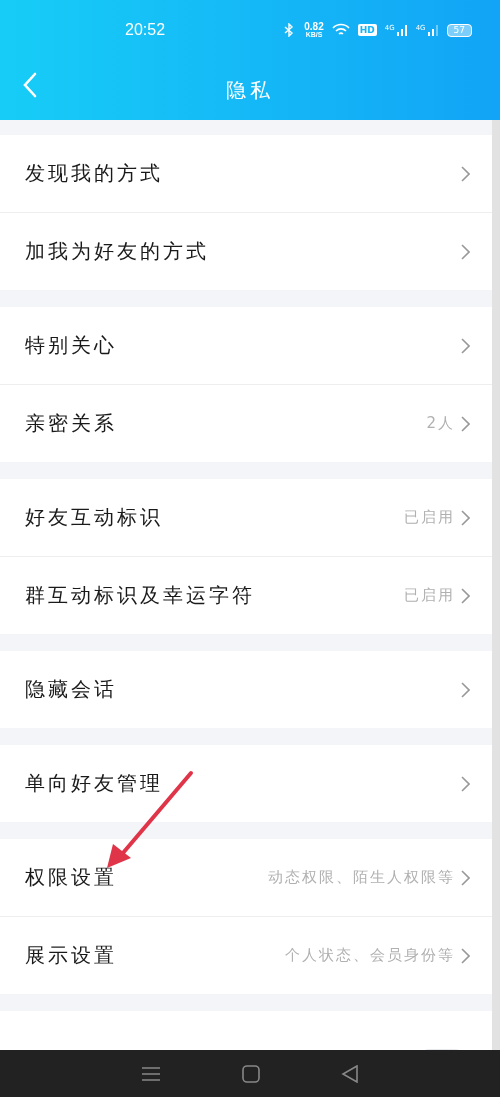  What do you see at coordinates (250, 90) in the screenshot?
I see `page-title: 隐私` at bounding box center [250, 90].